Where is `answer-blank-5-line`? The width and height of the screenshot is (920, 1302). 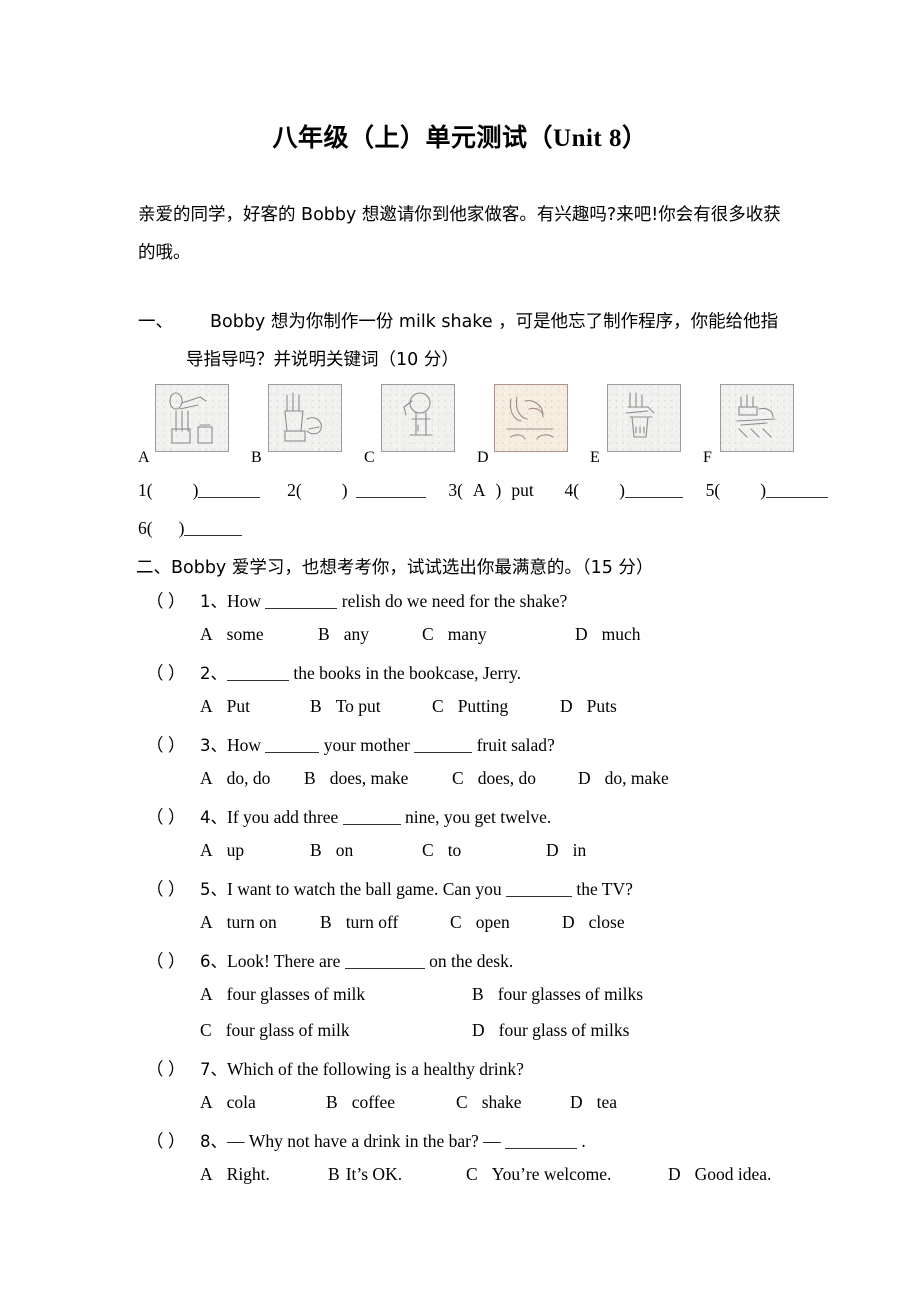 answer-blank-5-line is located at coordinates (797, 490).